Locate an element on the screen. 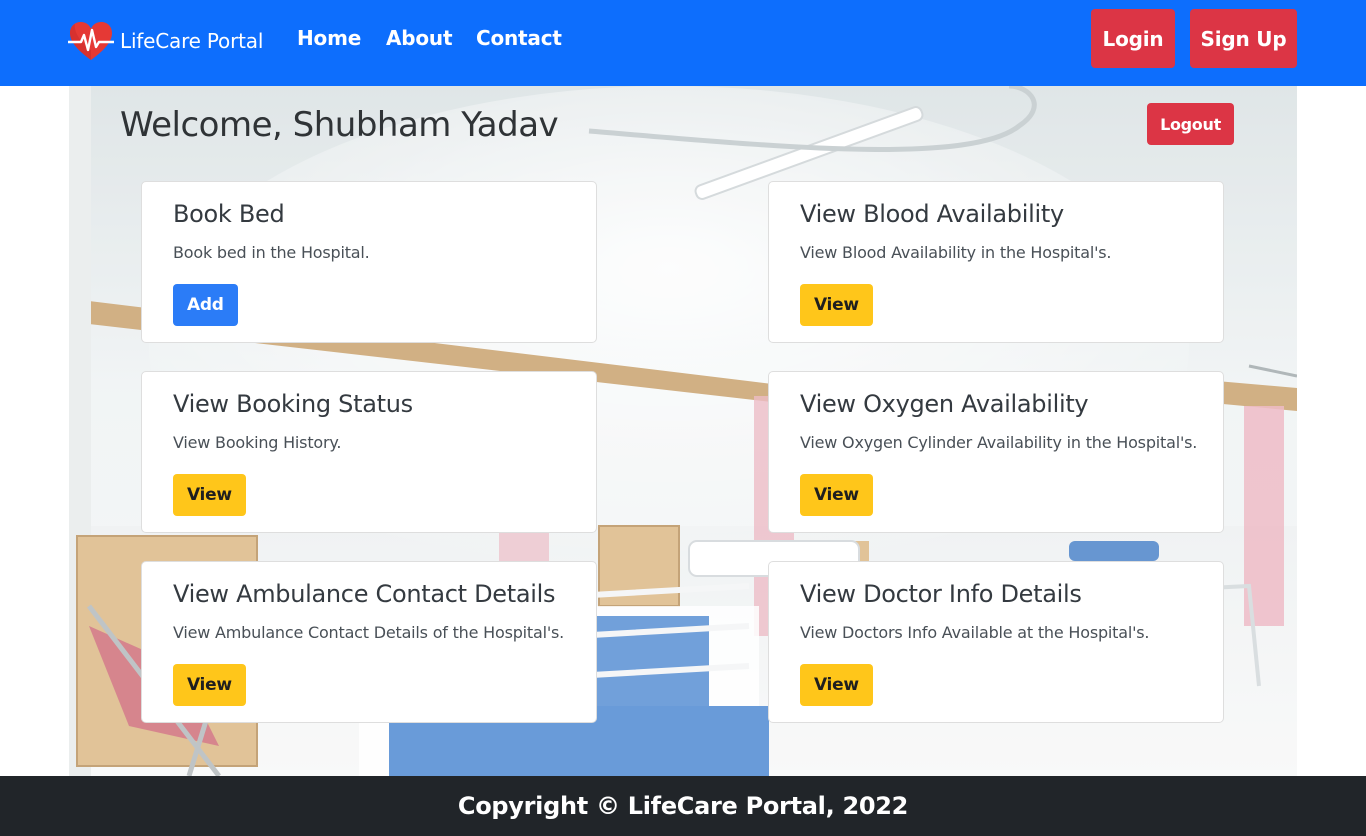 This screenshot has width=1366, height=836. view-booking-button: View is located at coordinates (209, 495).